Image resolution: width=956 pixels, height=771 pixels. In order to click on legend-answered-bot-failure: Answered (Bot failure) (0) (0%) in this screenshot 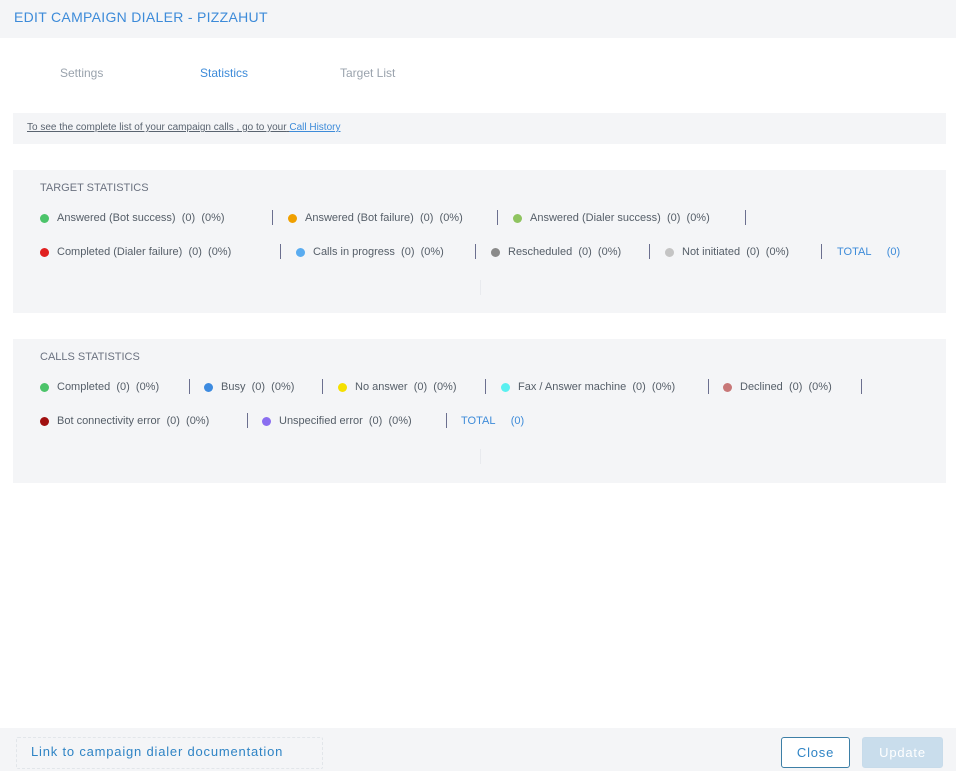, I will do `click(375, 218)`.